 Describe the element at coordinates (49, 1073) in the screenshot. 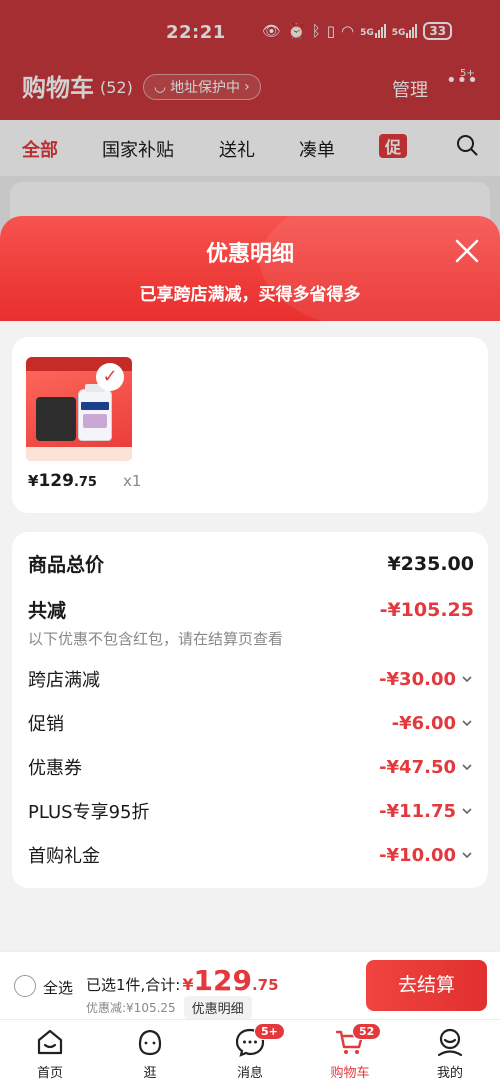

I see `nav-label: 首页` at that location.